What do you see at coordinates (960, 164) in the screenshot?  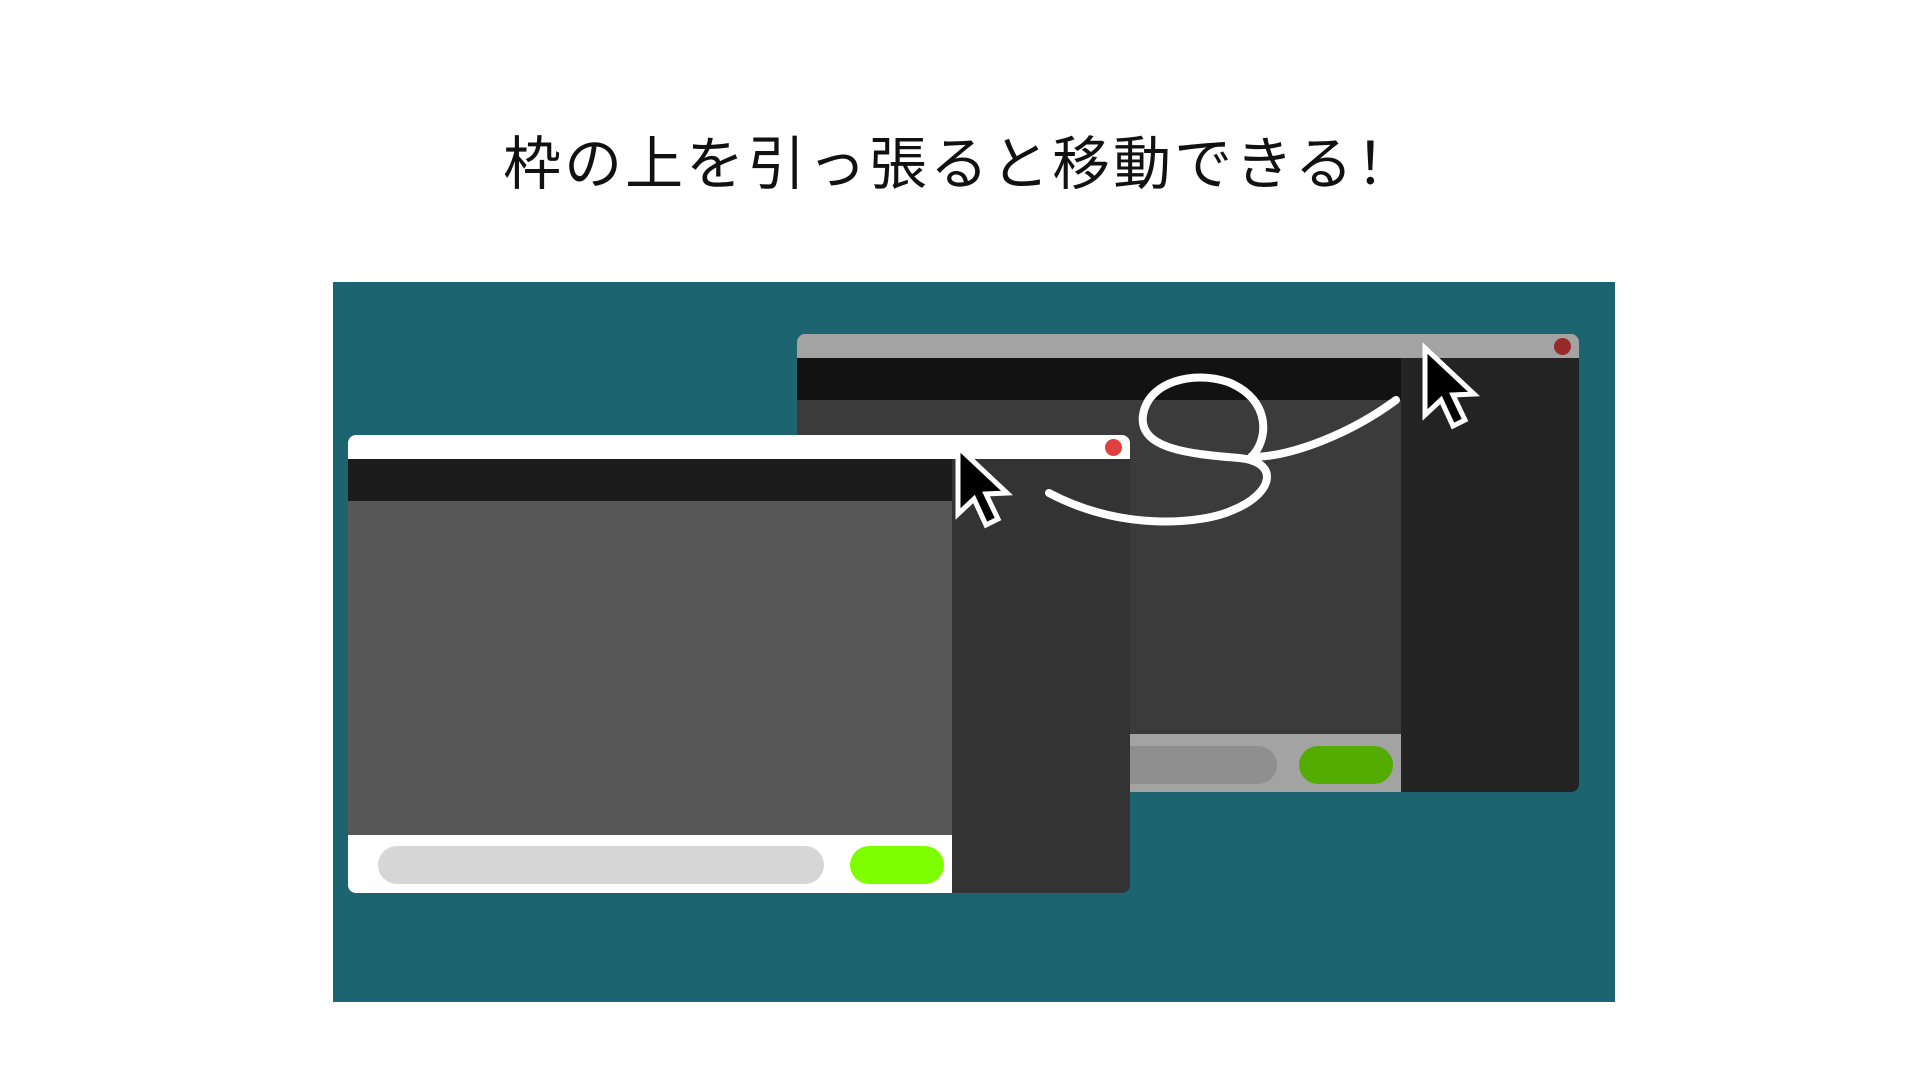 I see `caption-title: 枠の上を引っ張ると移動できる！` at bounding box center [960, 164].